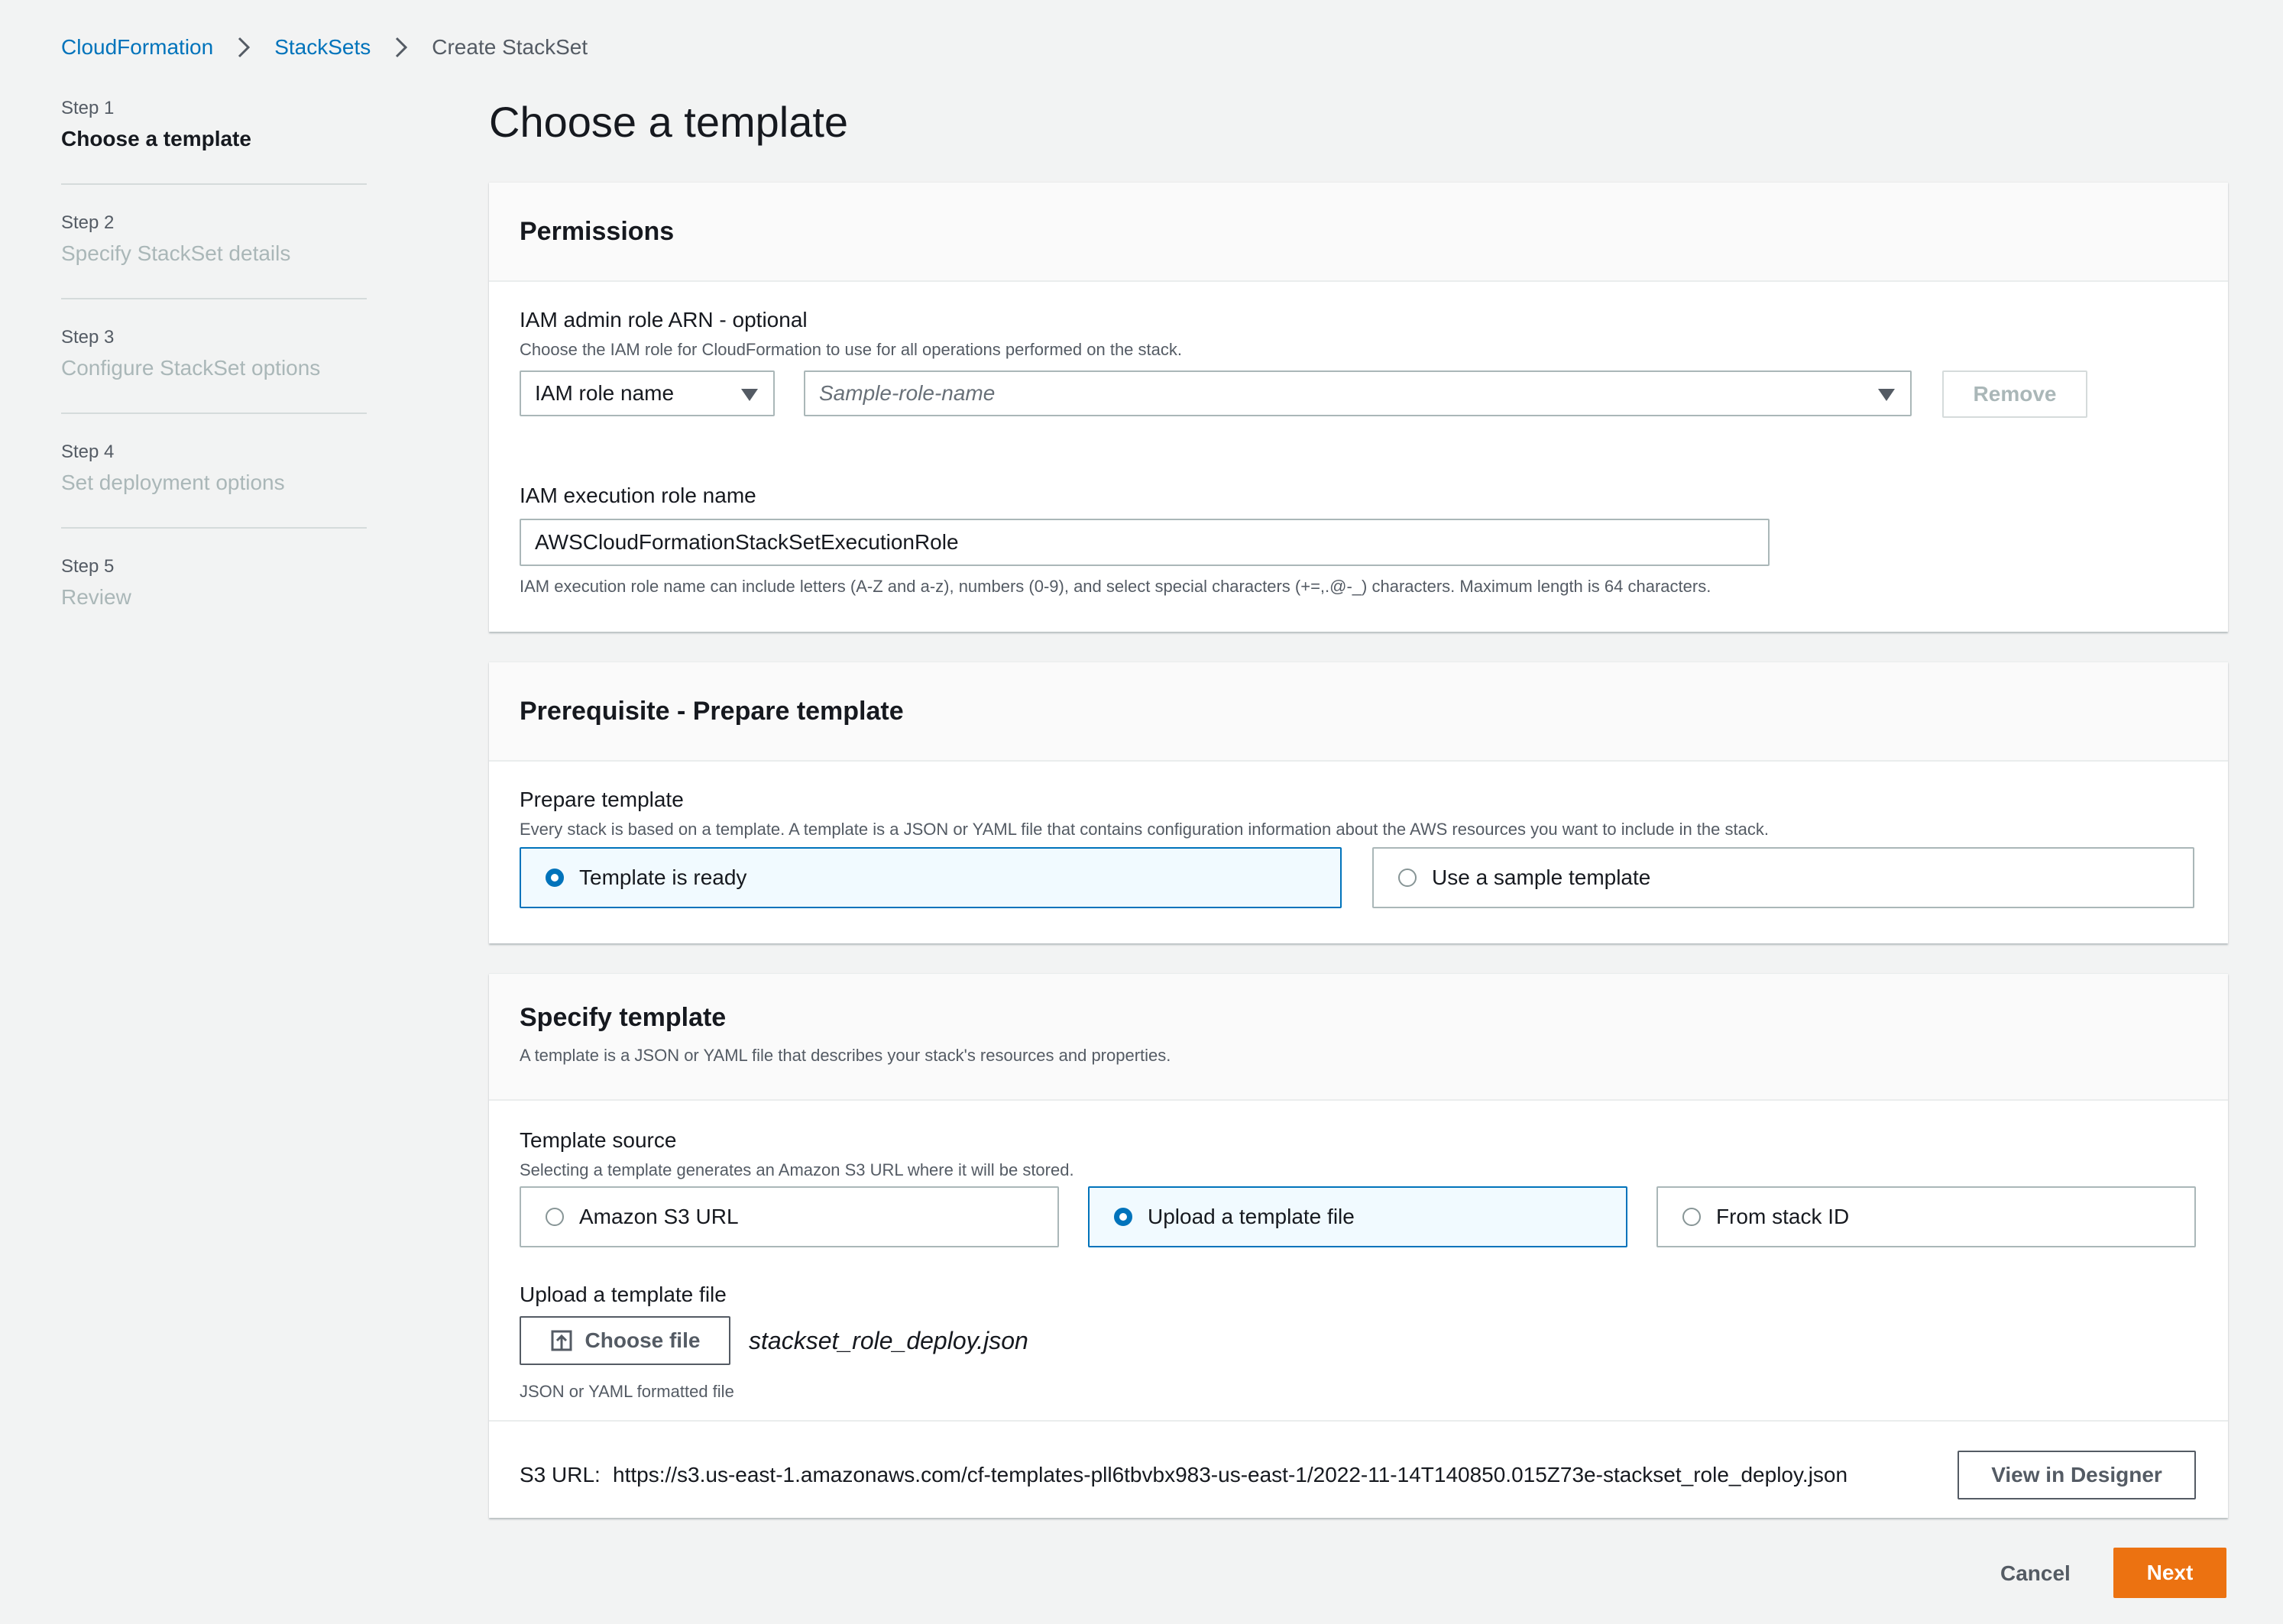 This screenshot has height=1624, width=2283. I want to click on panel-title: Specify template, so click(623, 1017).